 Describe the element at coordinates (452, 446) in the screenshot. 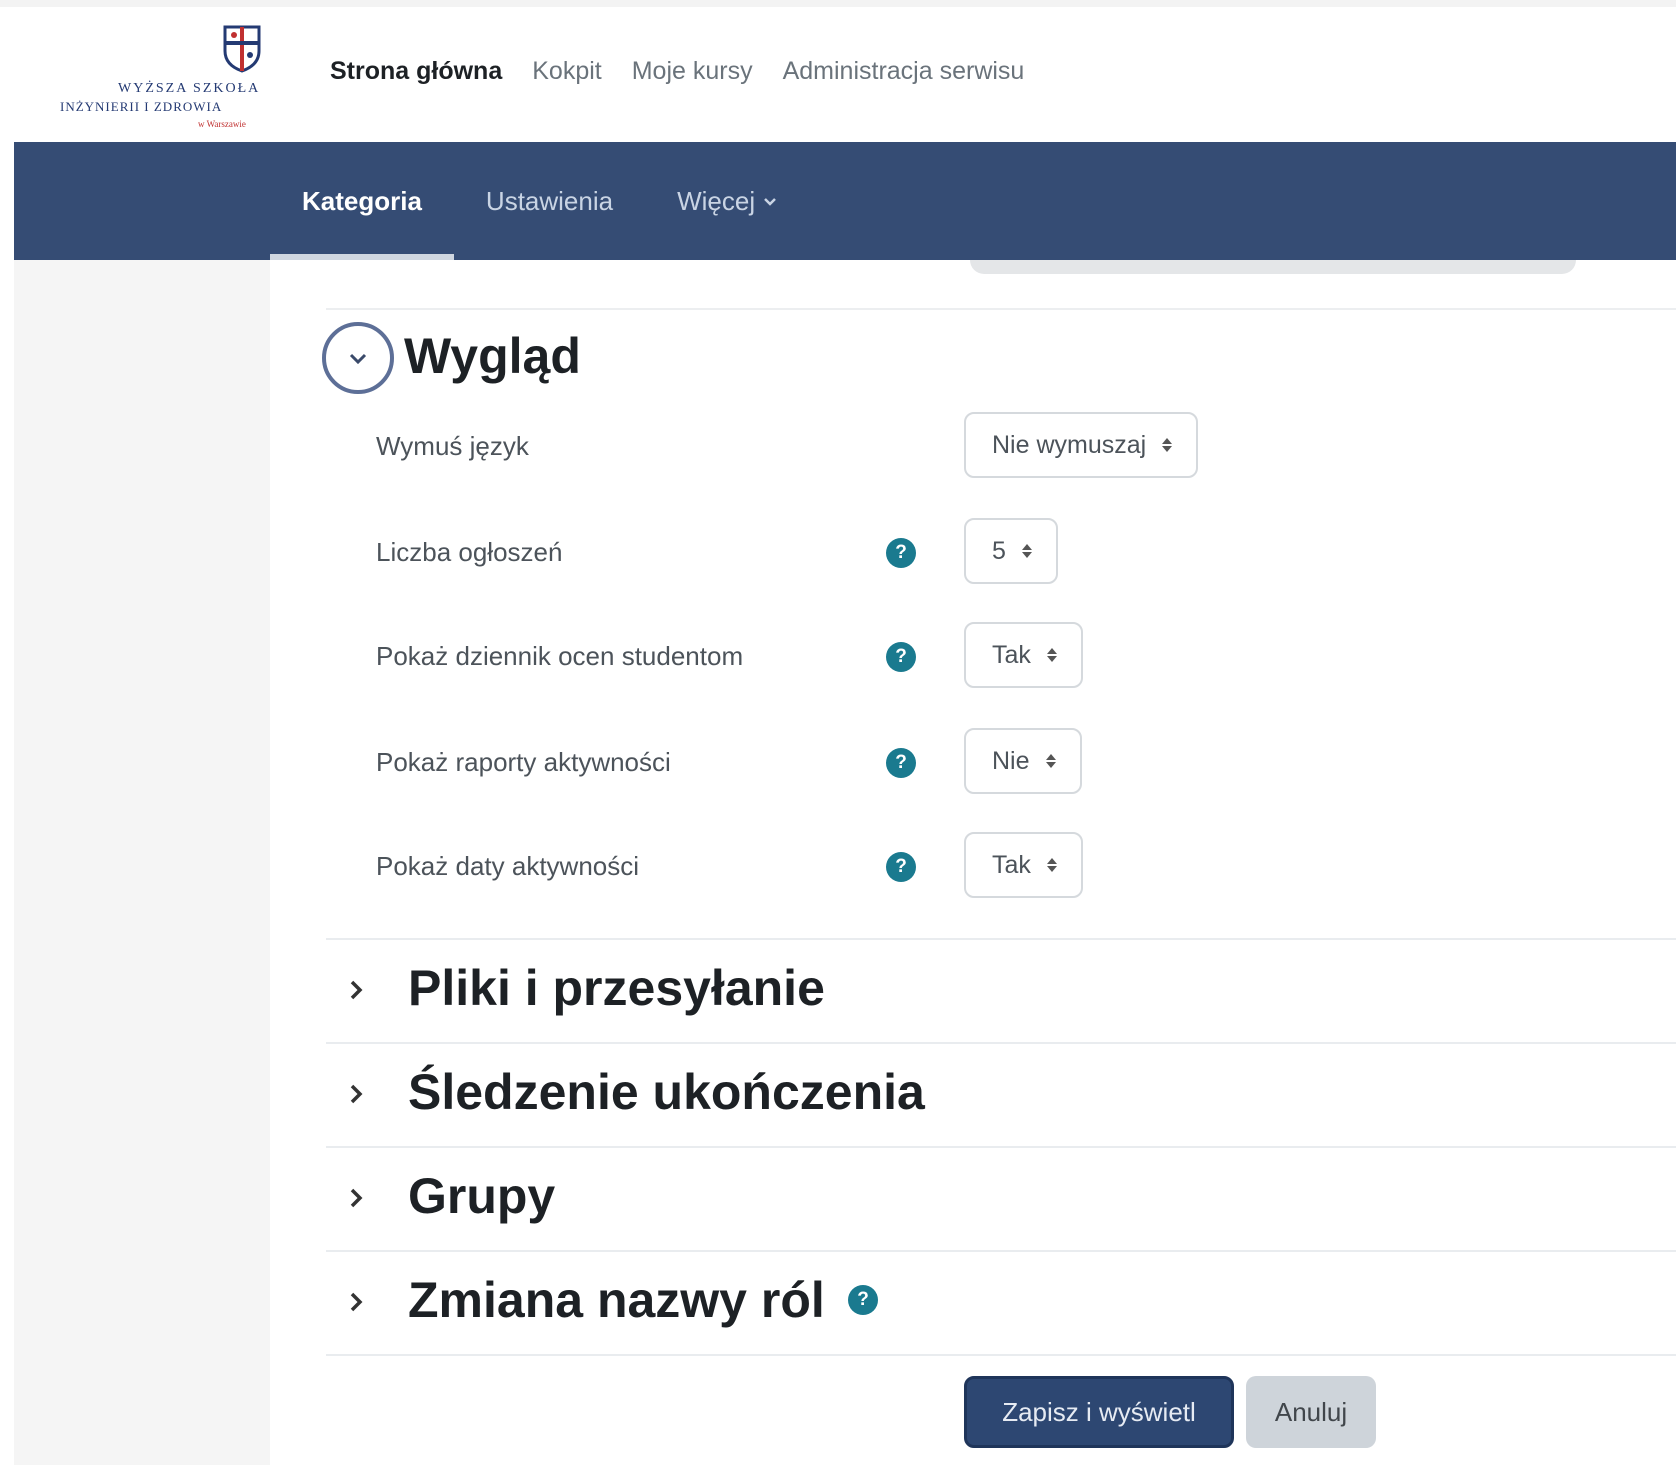

I see `field-label-force-language: Wymuś język` at that location.